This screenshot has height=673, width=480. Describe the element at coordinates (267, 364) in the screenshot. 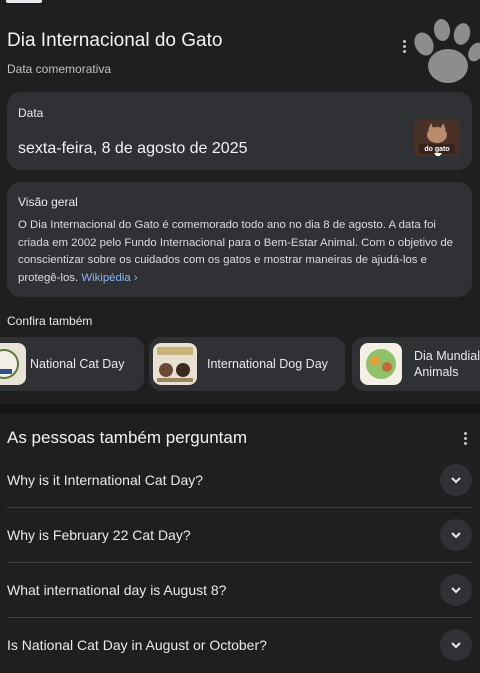

I see `chip-label: International Dog Day` at that location.